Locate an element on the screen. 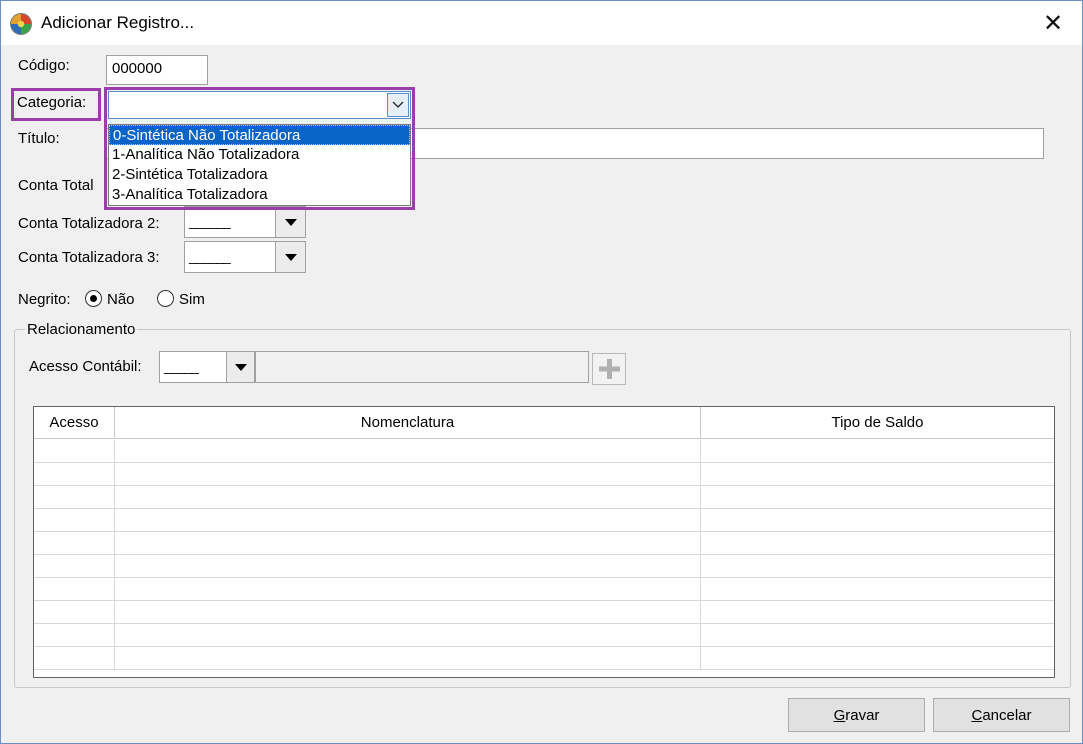  categoria-combo is located at coordinates (259, 105).